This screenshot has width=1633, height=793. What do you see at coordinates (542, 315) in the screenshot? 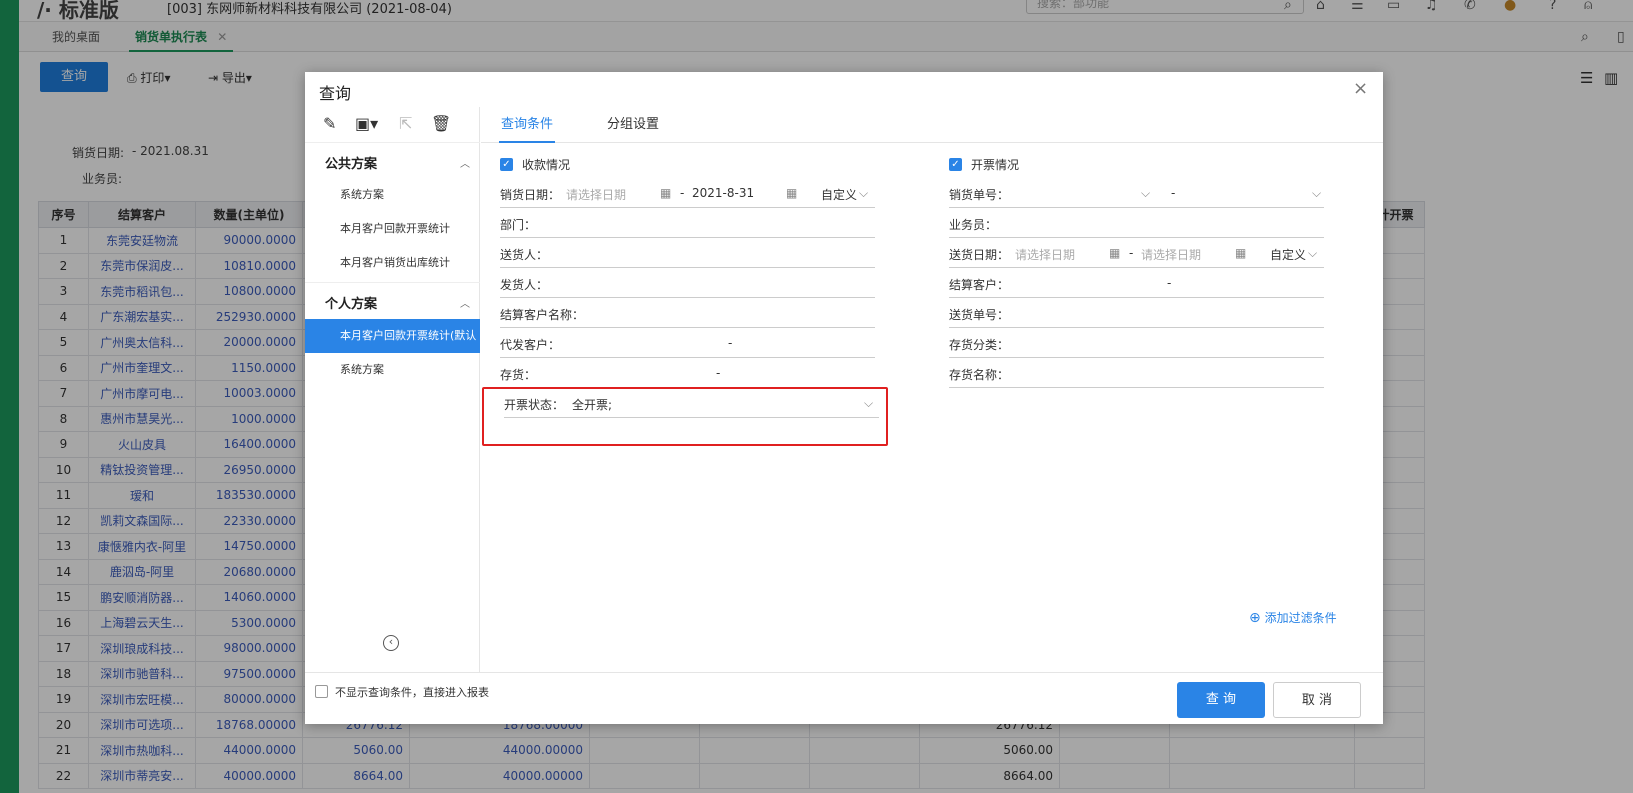
I see `customer-name-label: 结算客户名称：` at bounding box center [542, 315].